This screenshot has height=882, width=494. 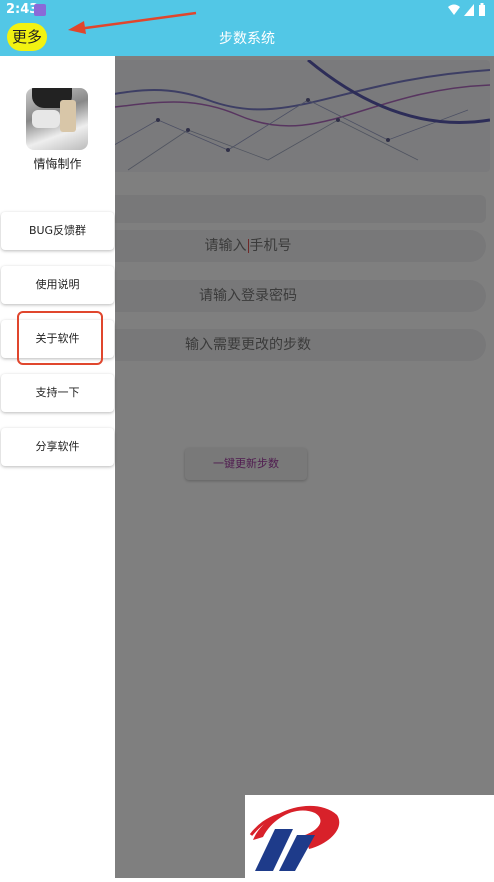 I want to click on app-notification-icon, so click(x=40, y=10).